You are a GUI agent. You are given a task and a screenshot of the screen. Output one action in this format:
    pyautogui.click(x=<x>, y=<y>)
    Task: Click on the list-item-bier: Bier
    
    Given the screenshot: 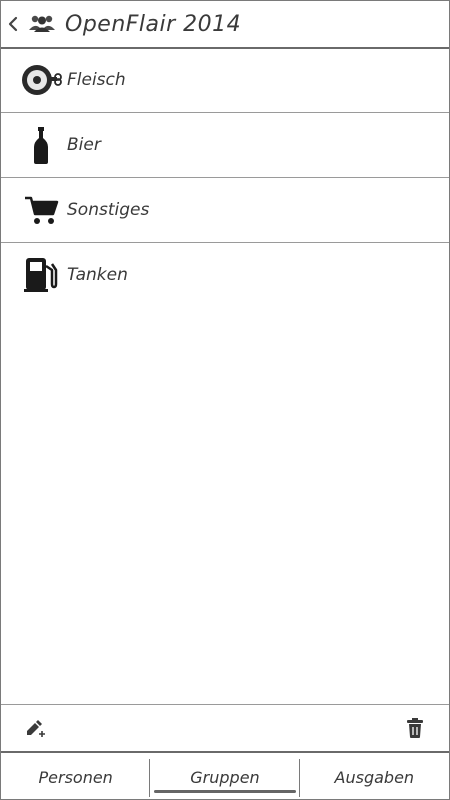 What is the action you would take?
    pyautogui.click(x=225, y=145)
    